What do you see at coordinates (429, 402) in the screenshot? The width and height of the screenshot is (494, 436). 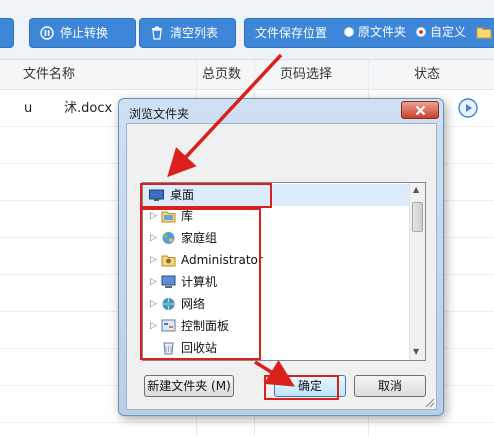 I see `resize-grip-icon` at bounding box center [429, 402].